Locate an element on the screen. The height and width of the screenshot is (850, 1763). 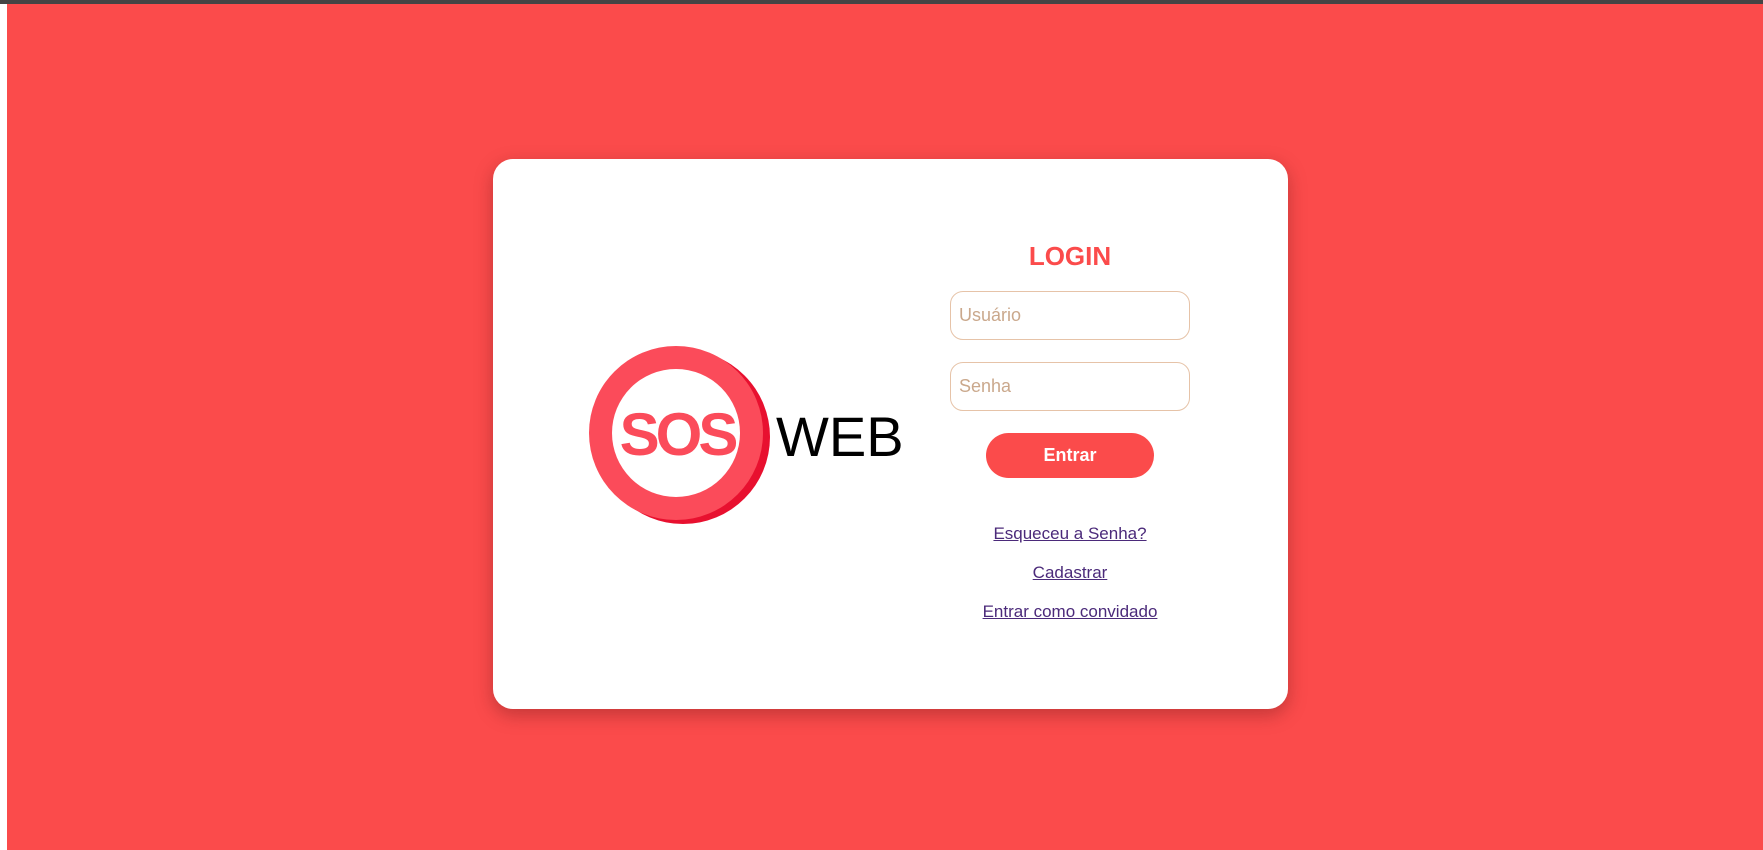
logo-sos-text: SOS is located at coordinates (678, 434).